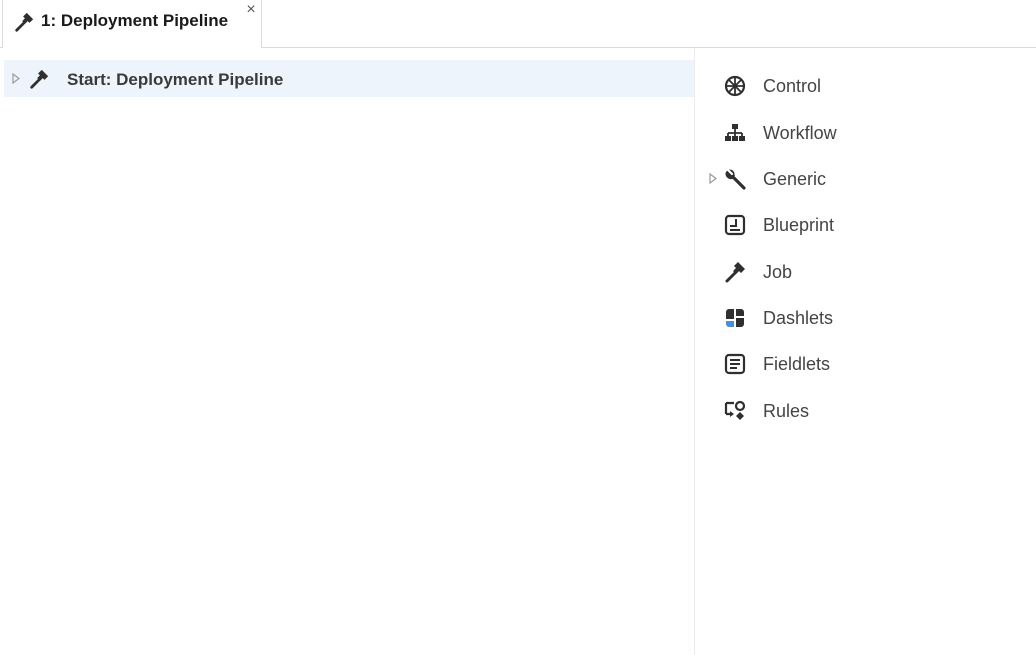 The width and height of the screenshot is (1036, 655). What do you see at coordinates (135, 20) in the screenshot?
I see `tab-label: 1: Deployment Pipeline` at bounding box center [135, 20].